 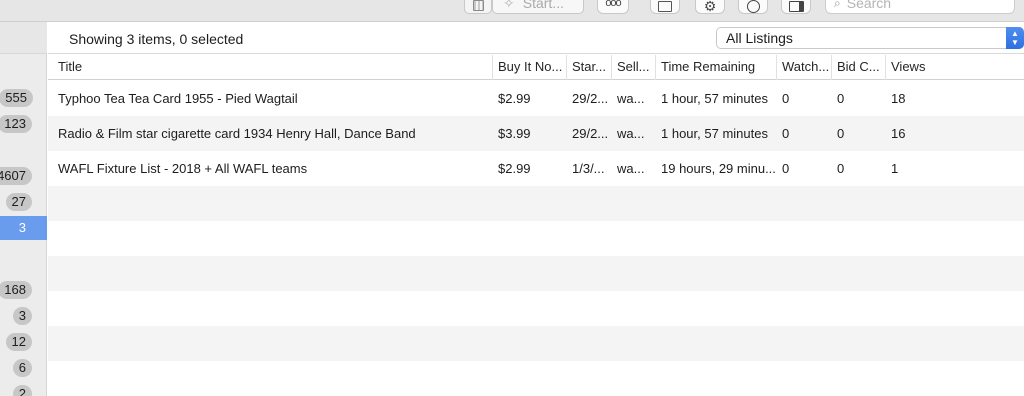 I want to click on count-badge: 168, so click(x=16, y=290).